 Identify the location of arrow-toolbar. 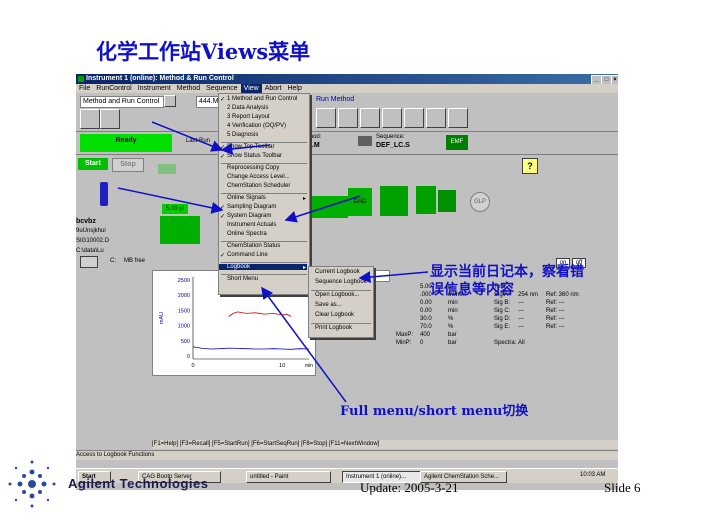
(187, 136).